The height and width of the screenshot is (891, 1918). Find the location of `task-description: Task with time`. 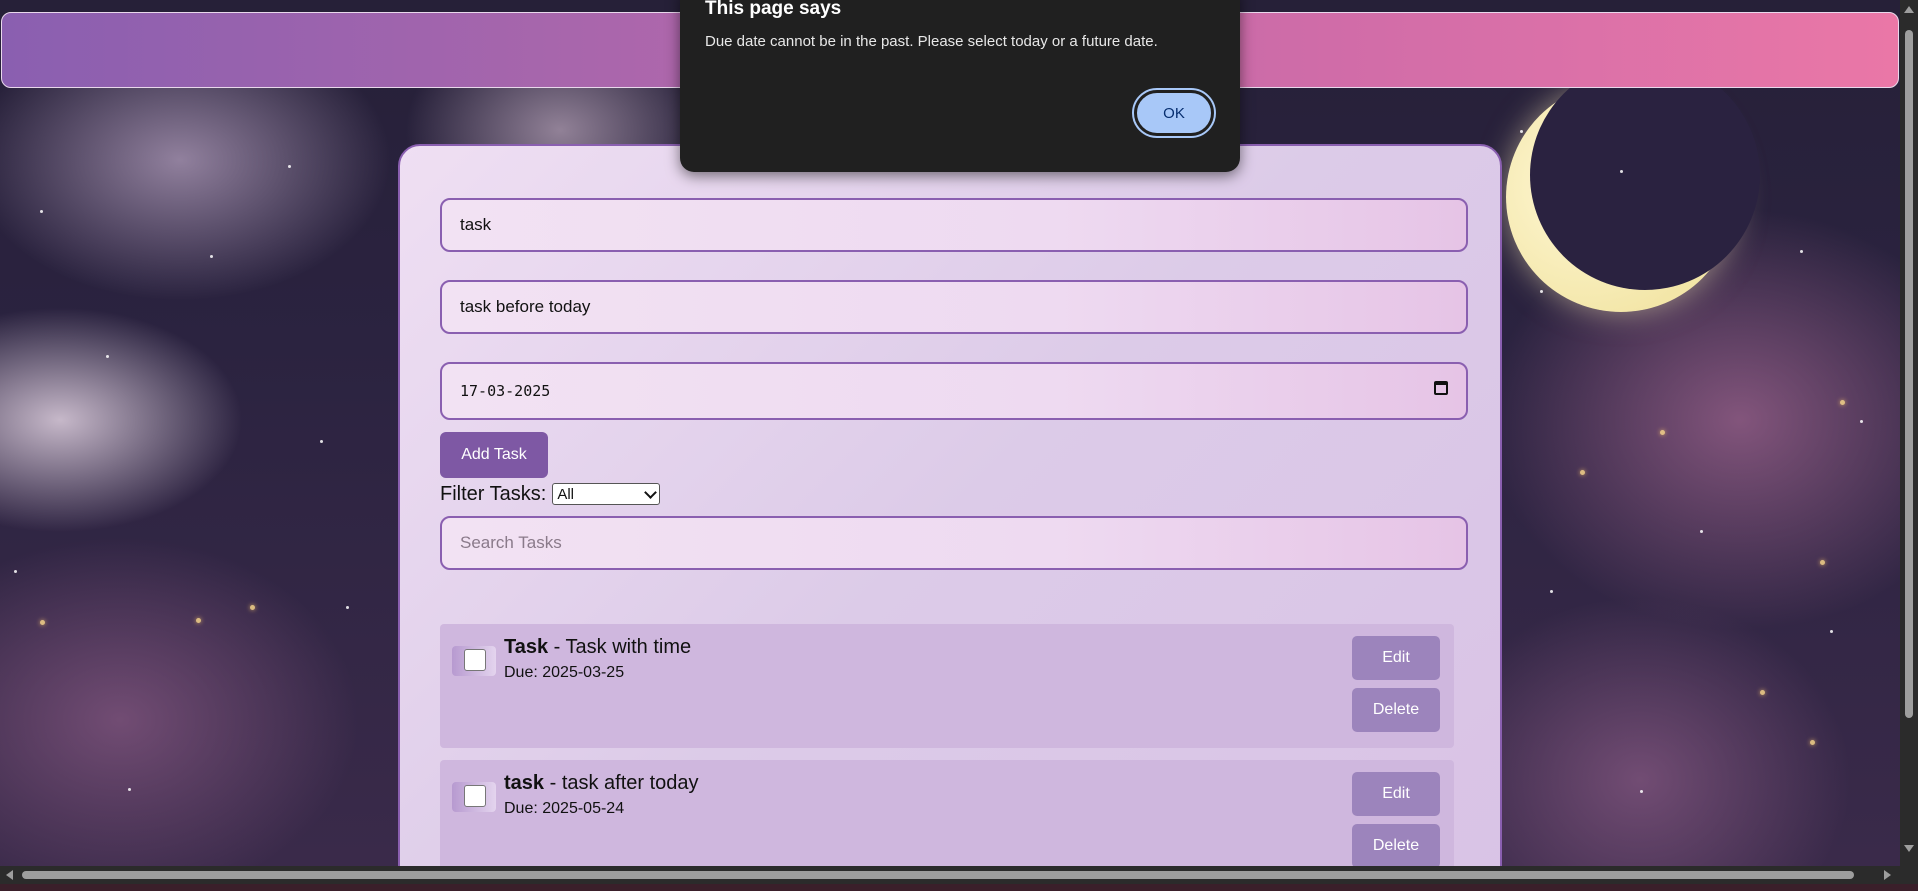

task-description: Task with time is located at coordinates (628, 647).